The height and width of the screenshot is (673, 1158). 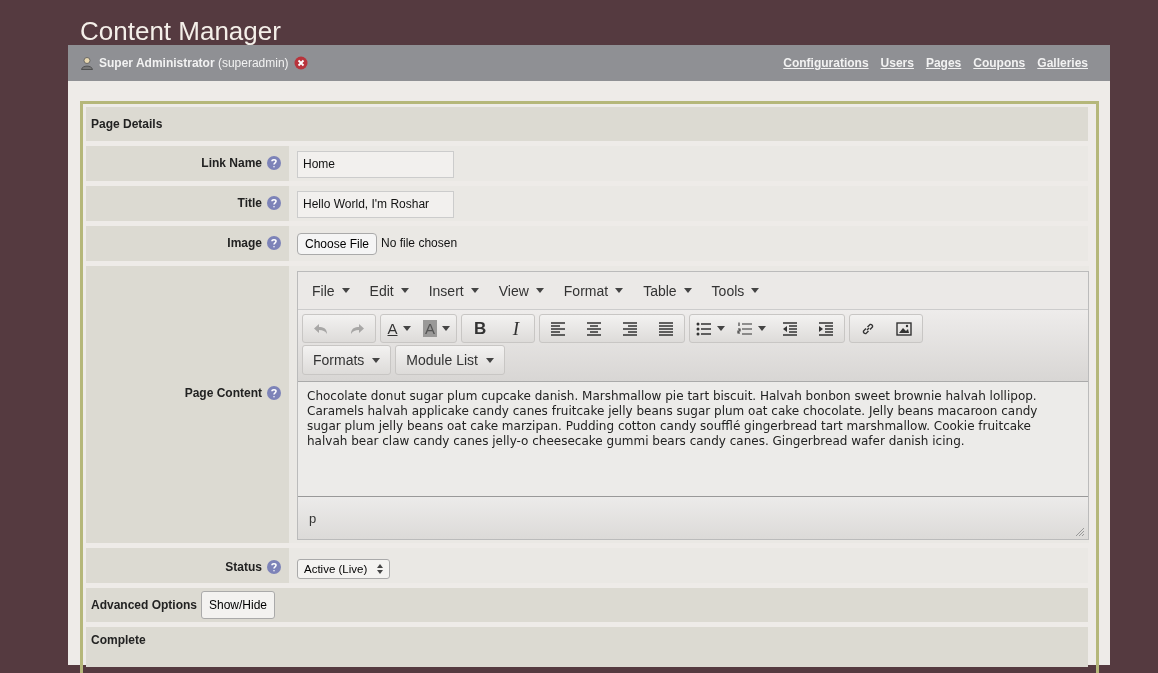 I want to click on text-field: Home, so click(x=375, y=164).